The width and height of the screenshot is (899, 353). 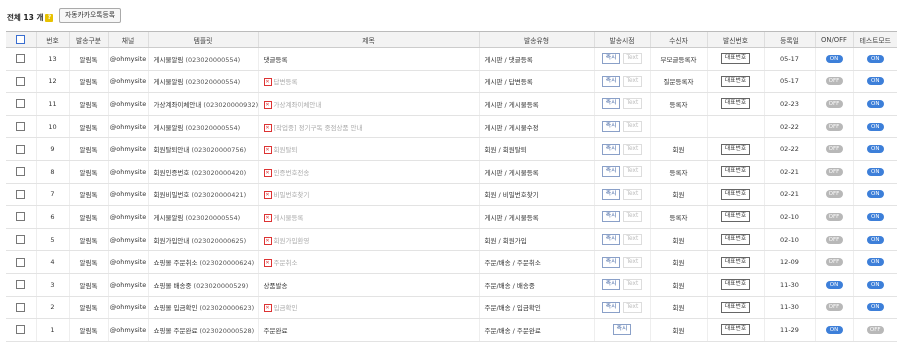 I want to click on title-cell: ✕ 비밀번호찾기, so click(x=368, y=195).